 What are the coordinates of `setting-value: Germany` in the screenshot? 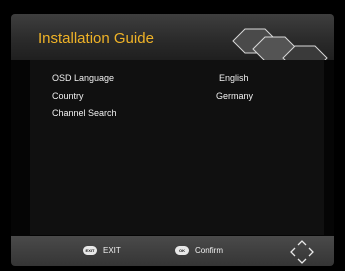 It's located at (235, 96).